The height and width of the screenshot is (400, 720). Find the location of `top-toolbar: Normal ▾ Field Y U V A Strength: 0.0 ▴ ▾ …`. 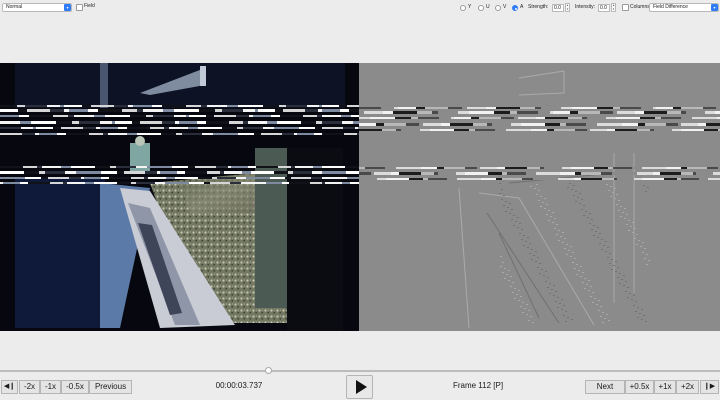

top-toolbar: Normal ▾ Field Y U V A Strength: 0.0 ▴ ▾ … is located at coordinates (360, 8).